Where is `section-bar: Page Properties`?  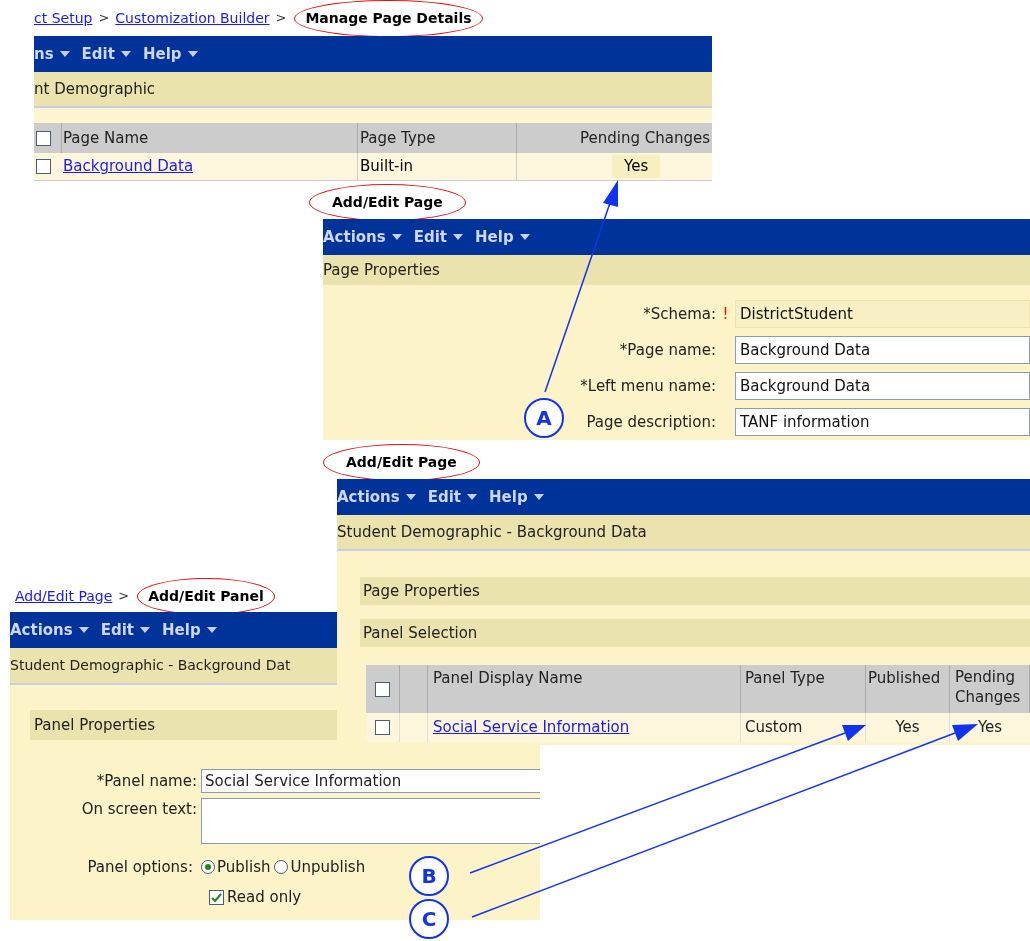
section-bar: Page Properties is located at coordinates (695, 591).